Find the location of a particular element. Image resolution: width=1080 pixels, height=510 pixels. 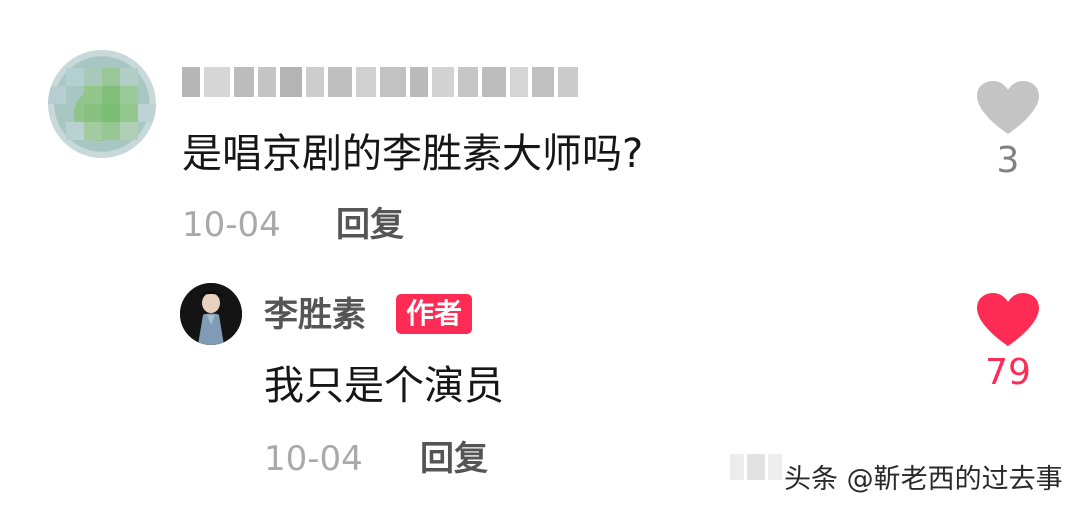

watermark-blur is located at coordinates (756, 467).